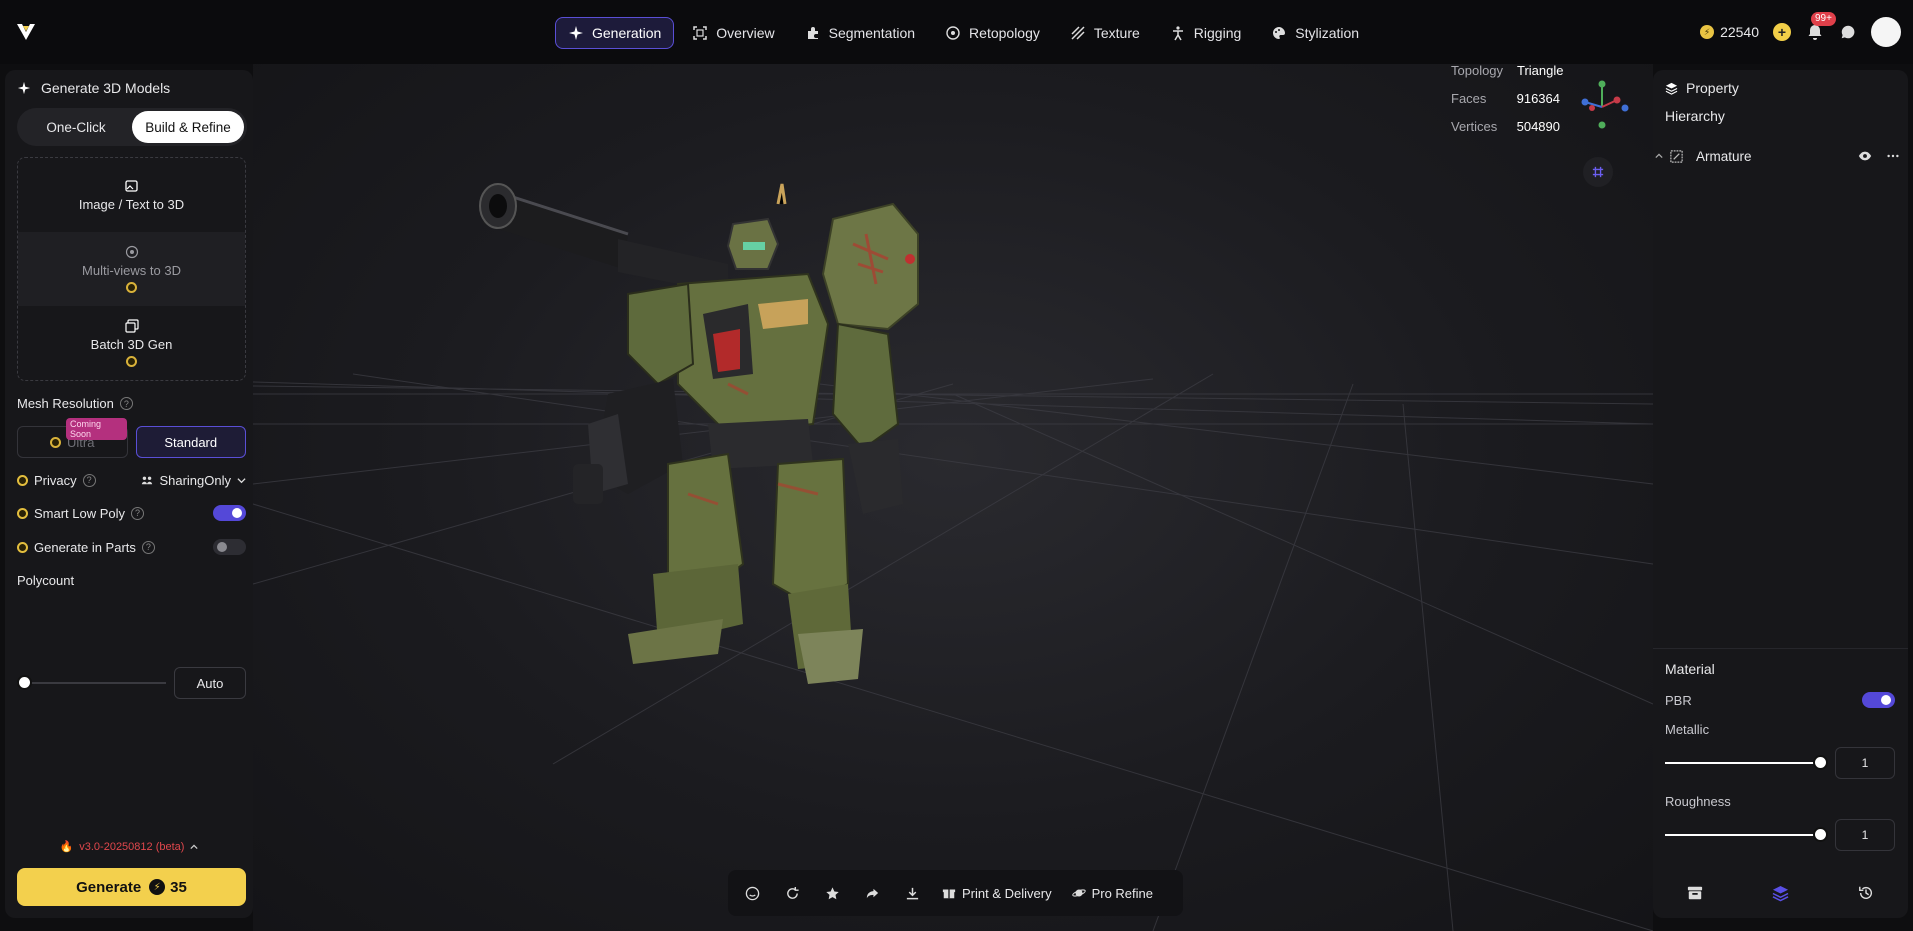 The image size is (1913, 931). Describe the element at coordinates (1820, 762) in the screenshot. I see `metallic-slider-knob` at that location.